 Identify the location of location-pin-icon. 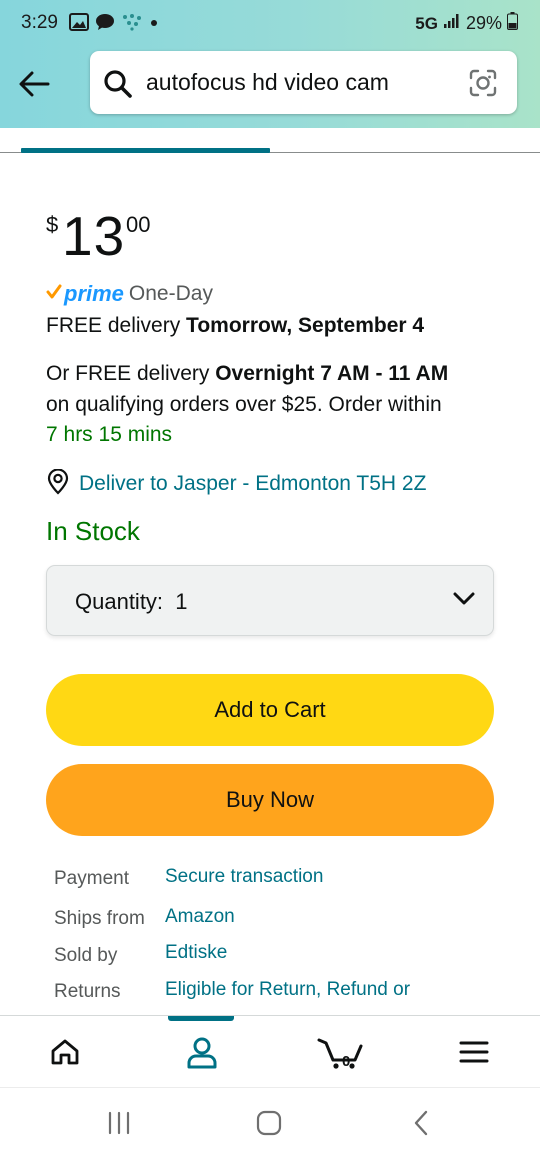
(58, 483).